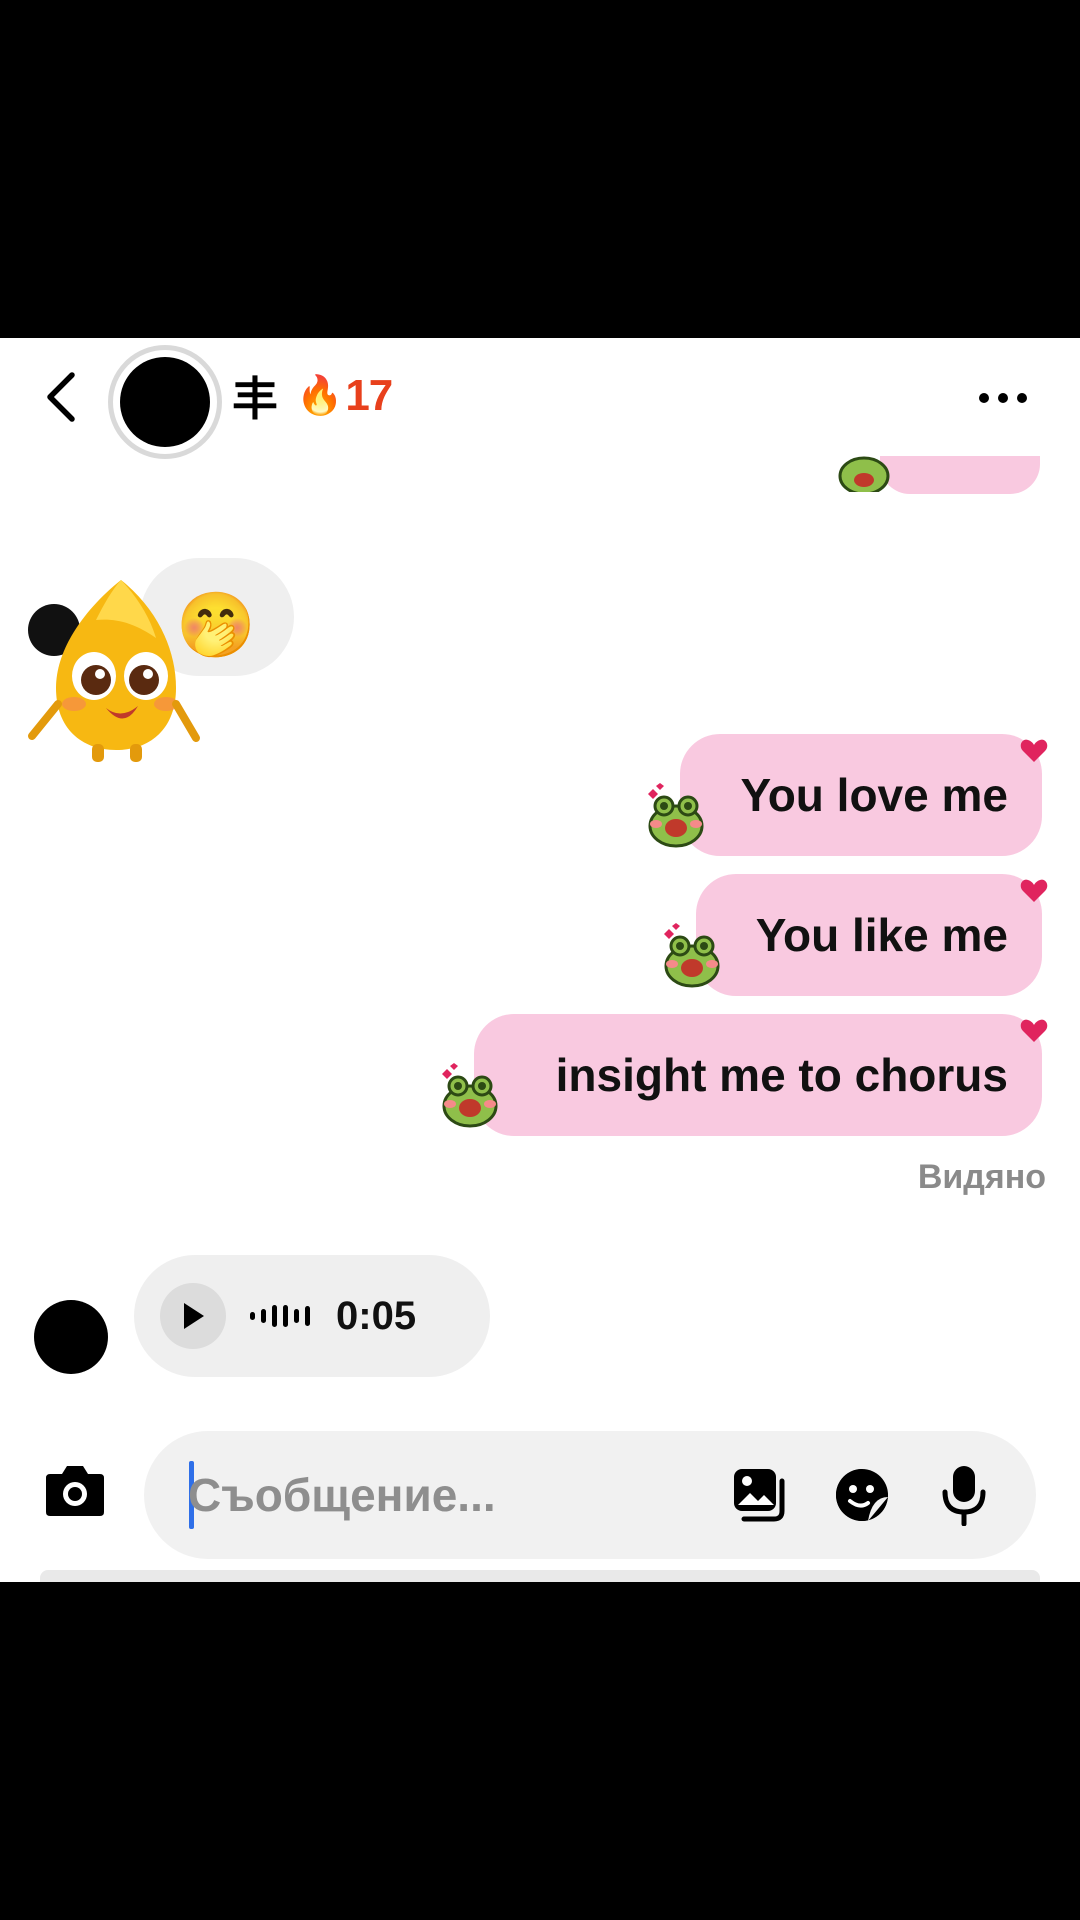  I want to click on chat-header: 丰 🔥 17, so click(540, 398).